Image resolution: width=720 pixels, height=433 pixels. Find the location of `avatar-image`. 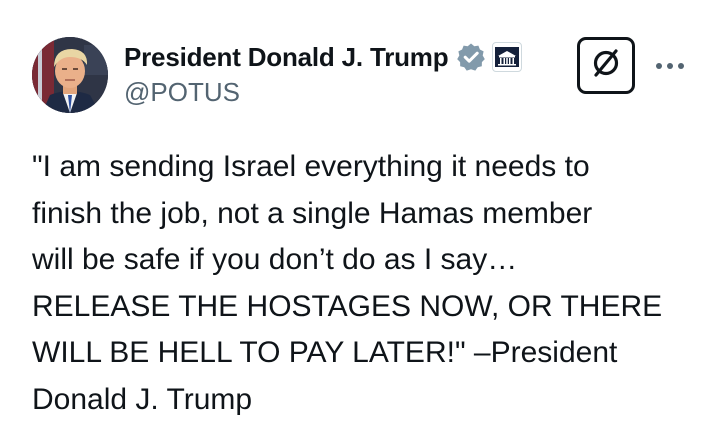

avatar-image is located at coordinates (70, 75).